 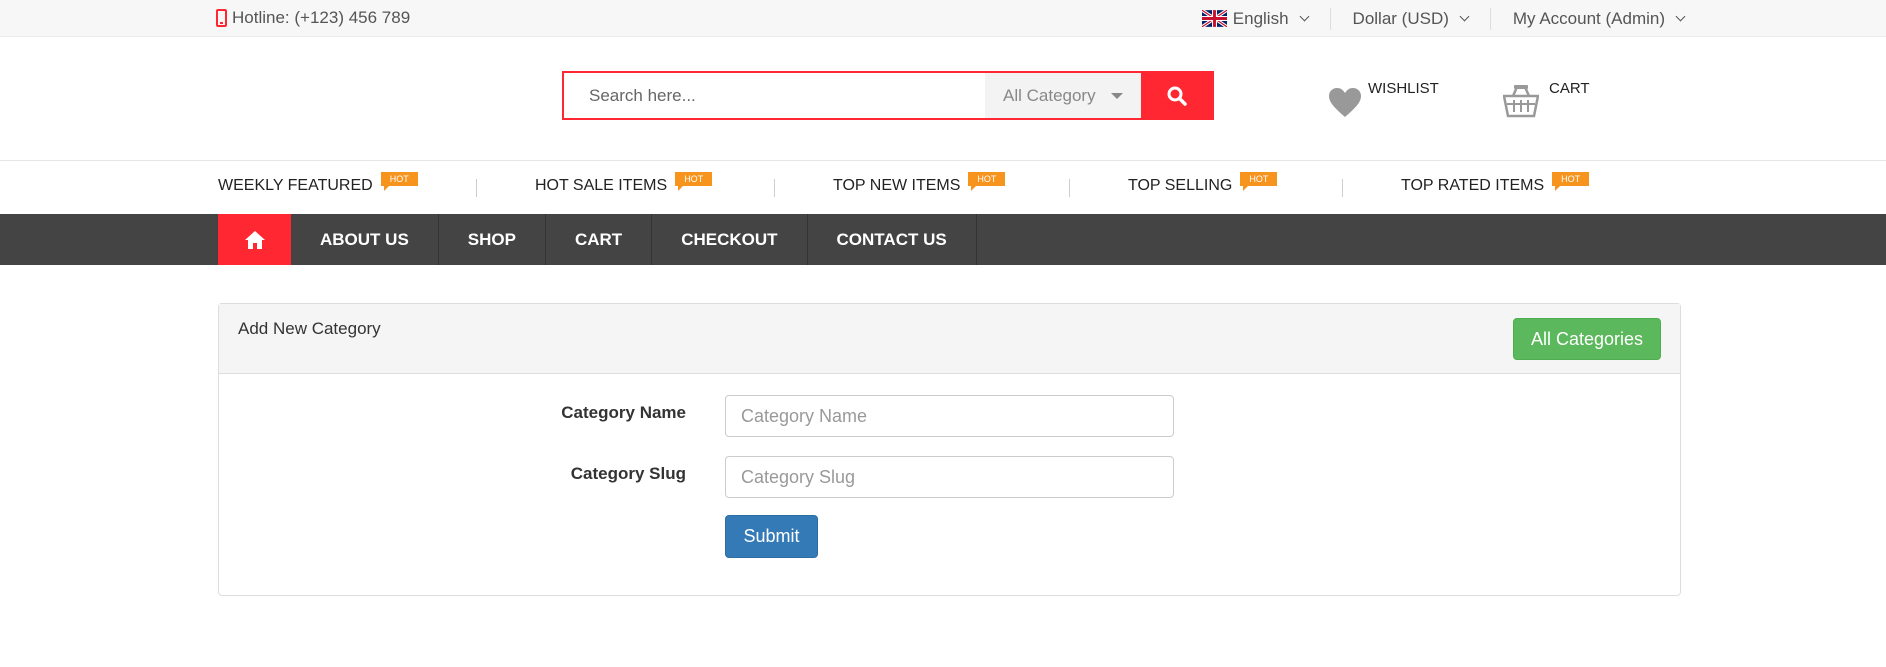 What do you see at coordinates (1400, 18) in the screenshot?
I see `currency-label: Dollar (USD)` at bounding box center [1400, 18].